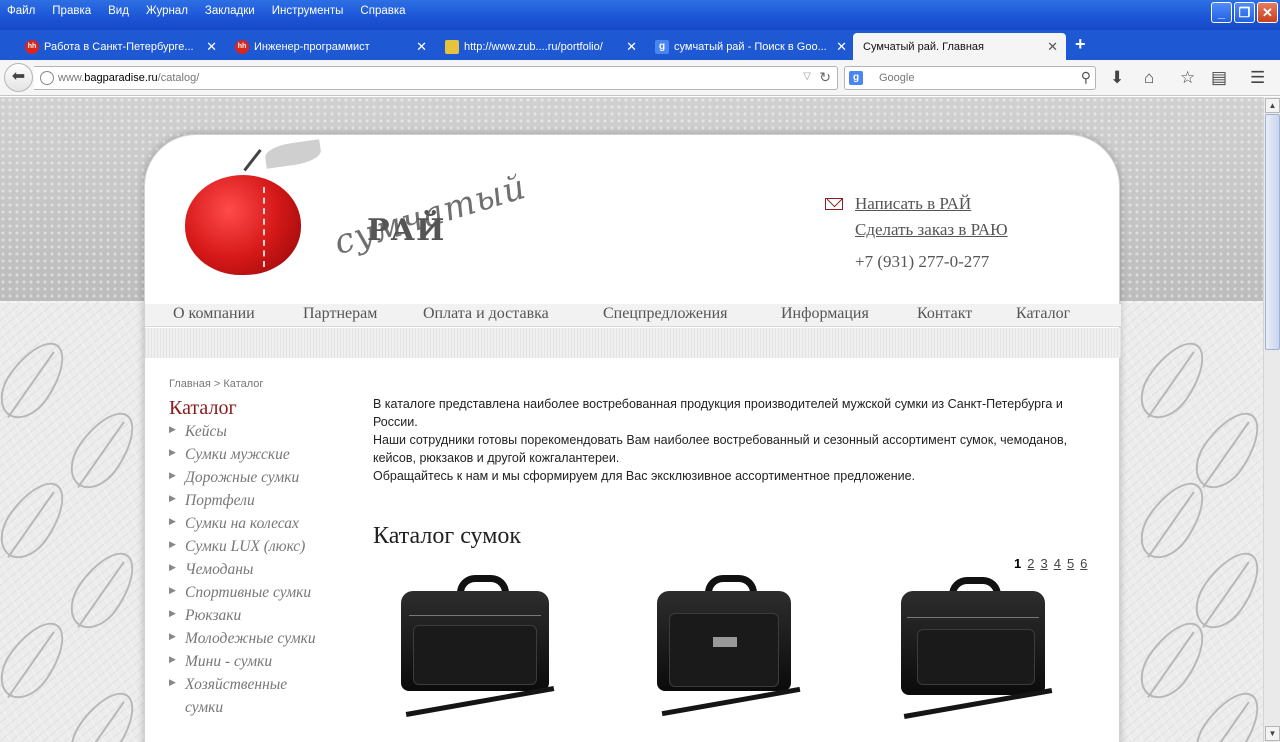  I want to click on page-link: 5, so click(1070, 563).